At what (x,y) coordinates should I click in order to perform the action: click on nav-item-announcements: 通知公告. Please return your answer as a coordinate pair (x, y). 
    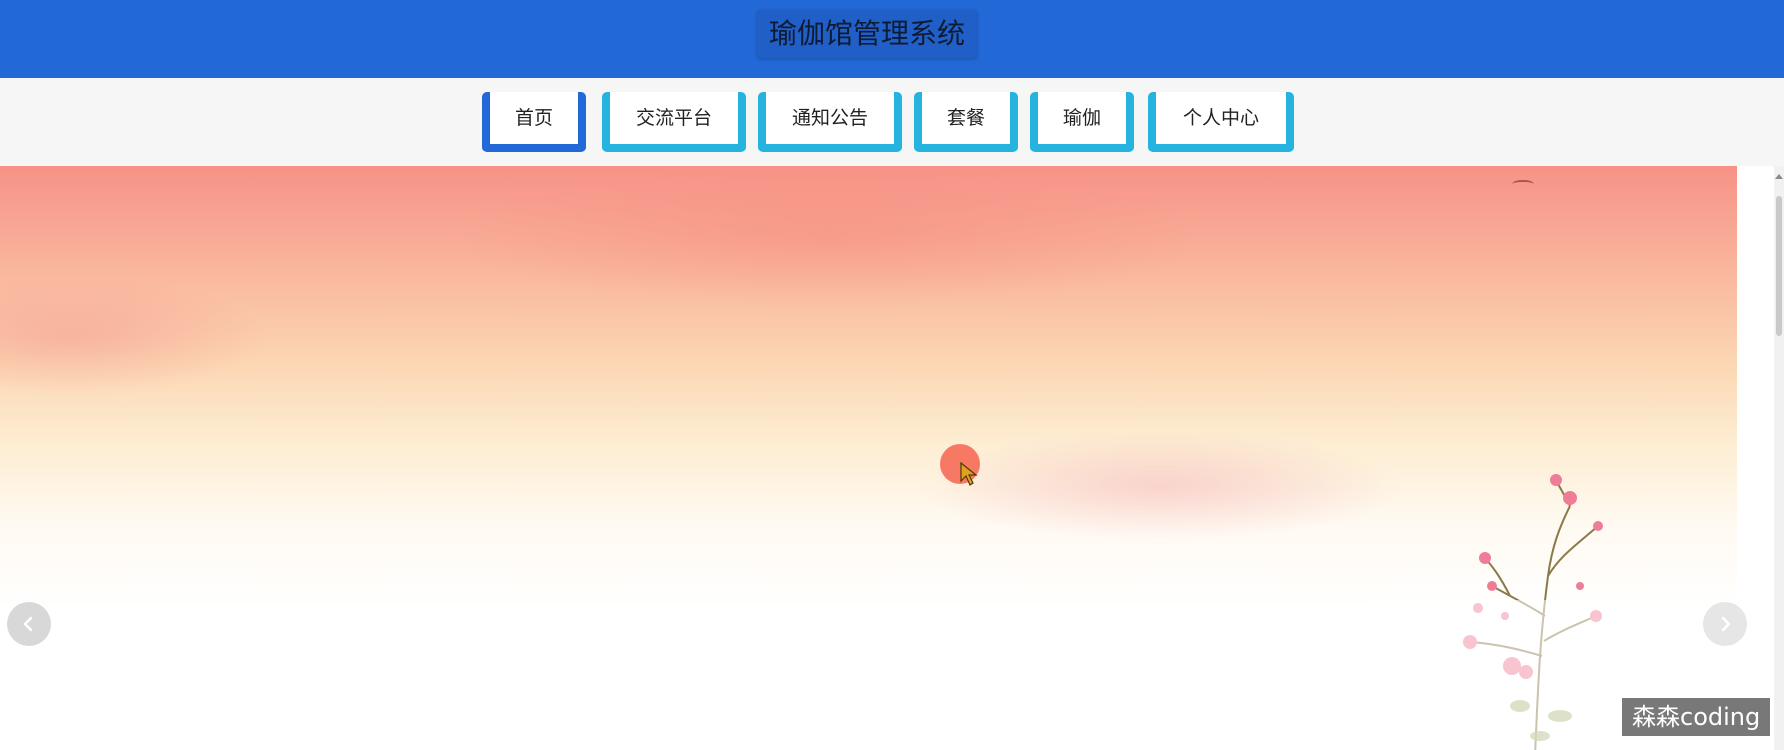
    Looking at the image, I should click on (830, 122).